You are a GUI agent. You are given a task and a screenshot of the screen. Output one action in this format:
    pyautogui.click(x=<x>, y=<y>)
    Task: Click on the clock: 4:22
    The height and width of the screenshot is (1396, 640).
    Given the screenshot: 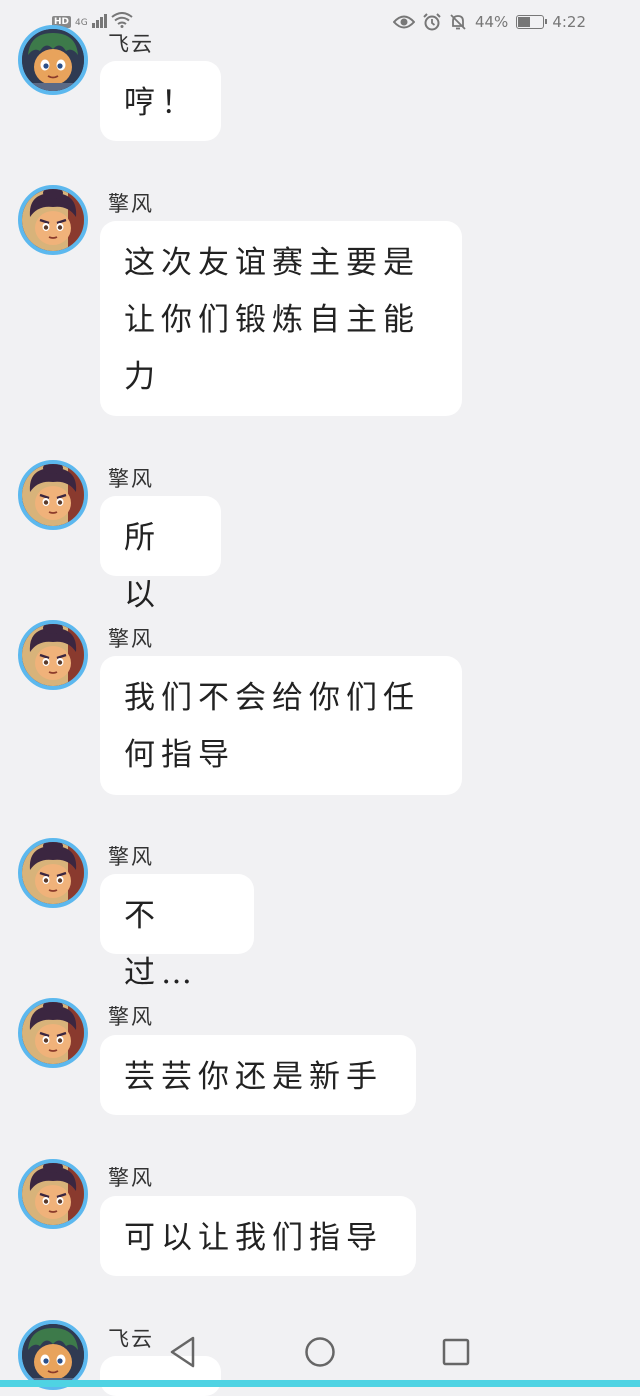 What is the action you would take?
    pyautogui.click(x=569, y=22)
    